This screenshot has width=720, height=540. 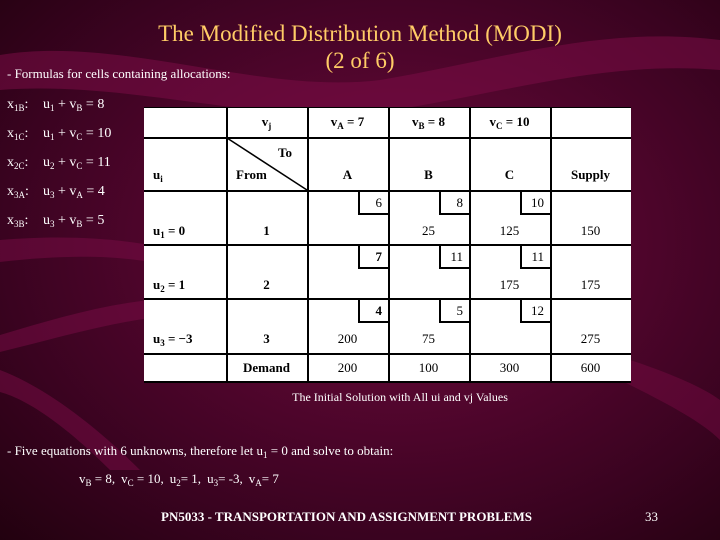 I want to click on cost-box: 10, so click(x=535, y=203).